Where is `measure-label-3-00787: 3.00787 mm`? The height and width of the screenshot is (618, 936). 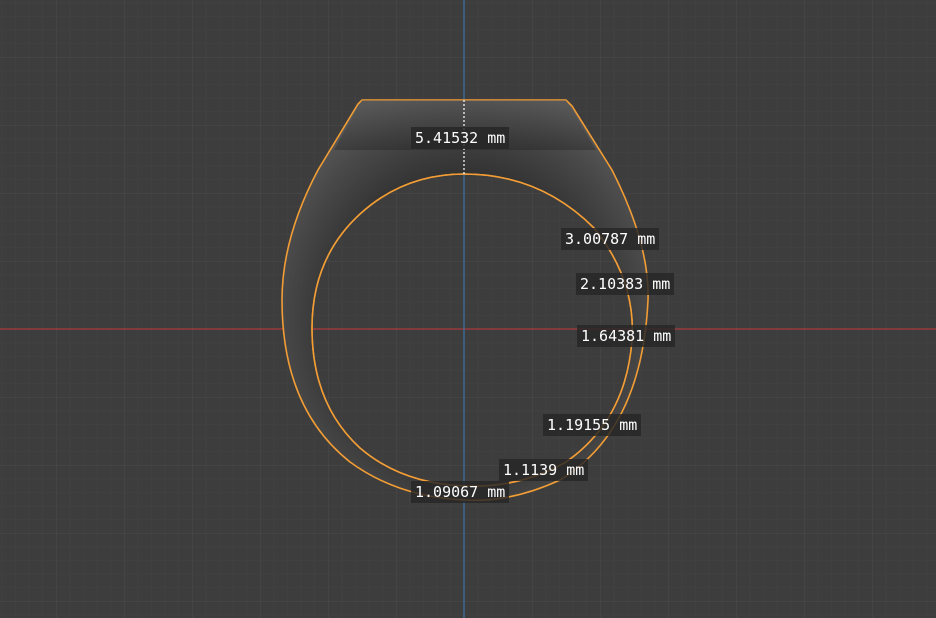
measure-label-3-00787: 3.00787 mm is located at coordinates (610, 239).